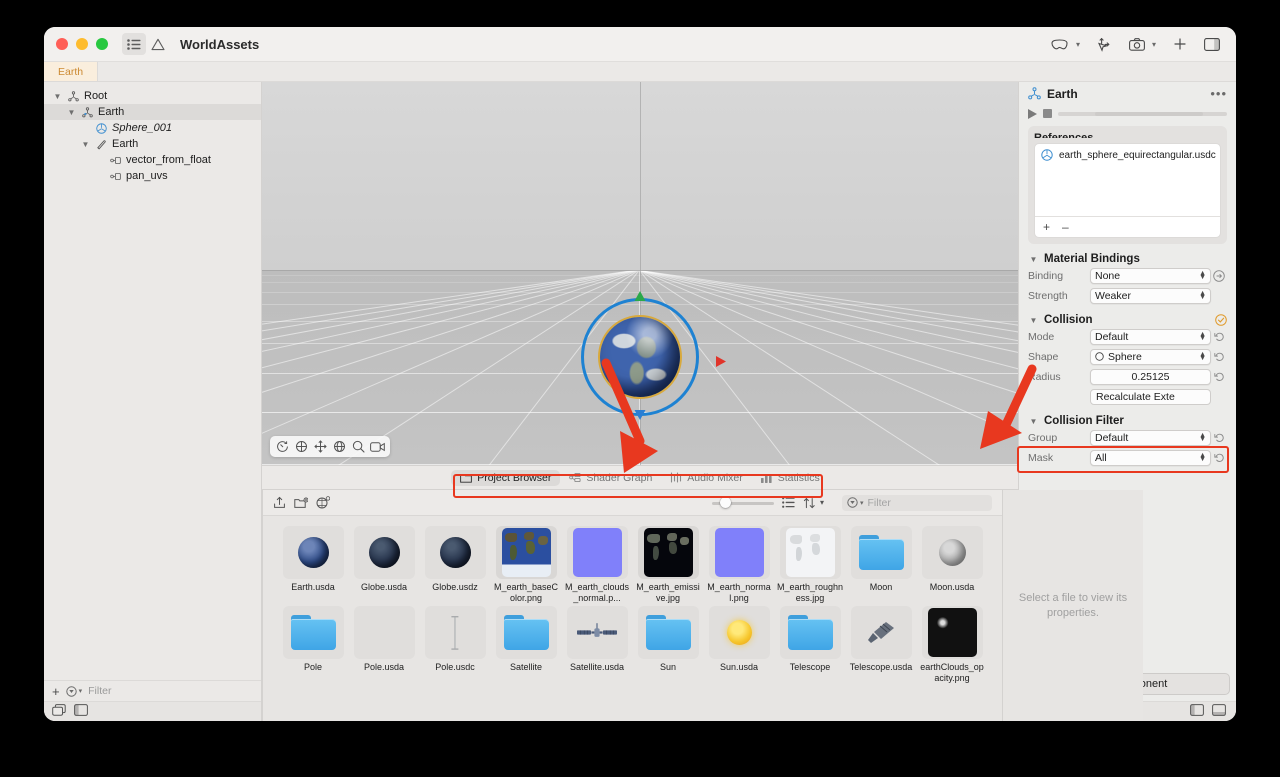 This screenshot has width=1280, height=777. What do you see at coordinates (1032, 113) in the screenshot?
I see `play-icon` at bounding box center [1032, 113].